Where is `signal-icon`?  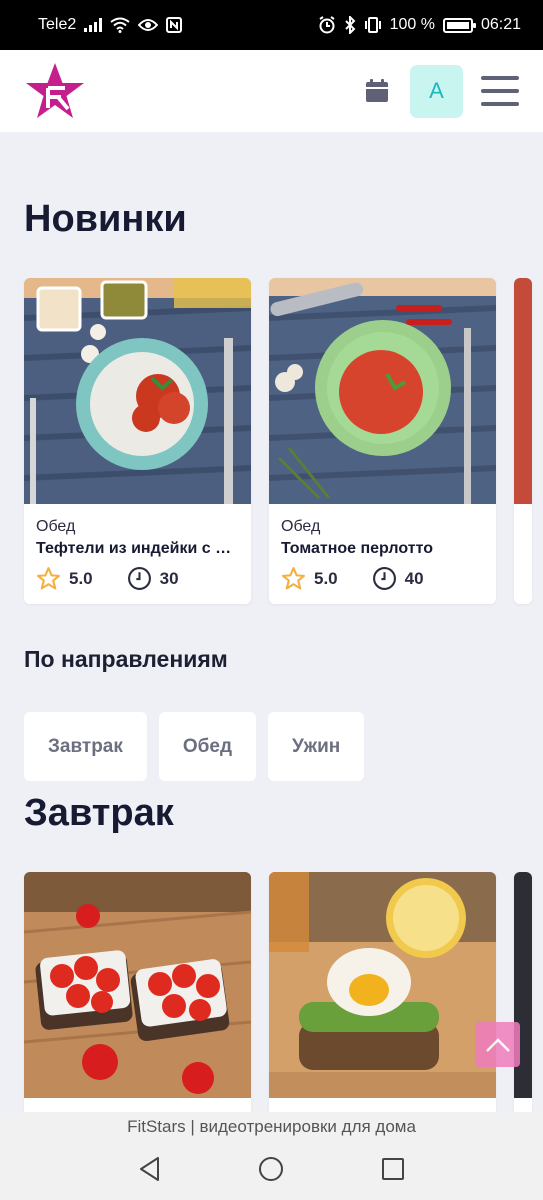 signal-icon is located at coordinates (93, 25).